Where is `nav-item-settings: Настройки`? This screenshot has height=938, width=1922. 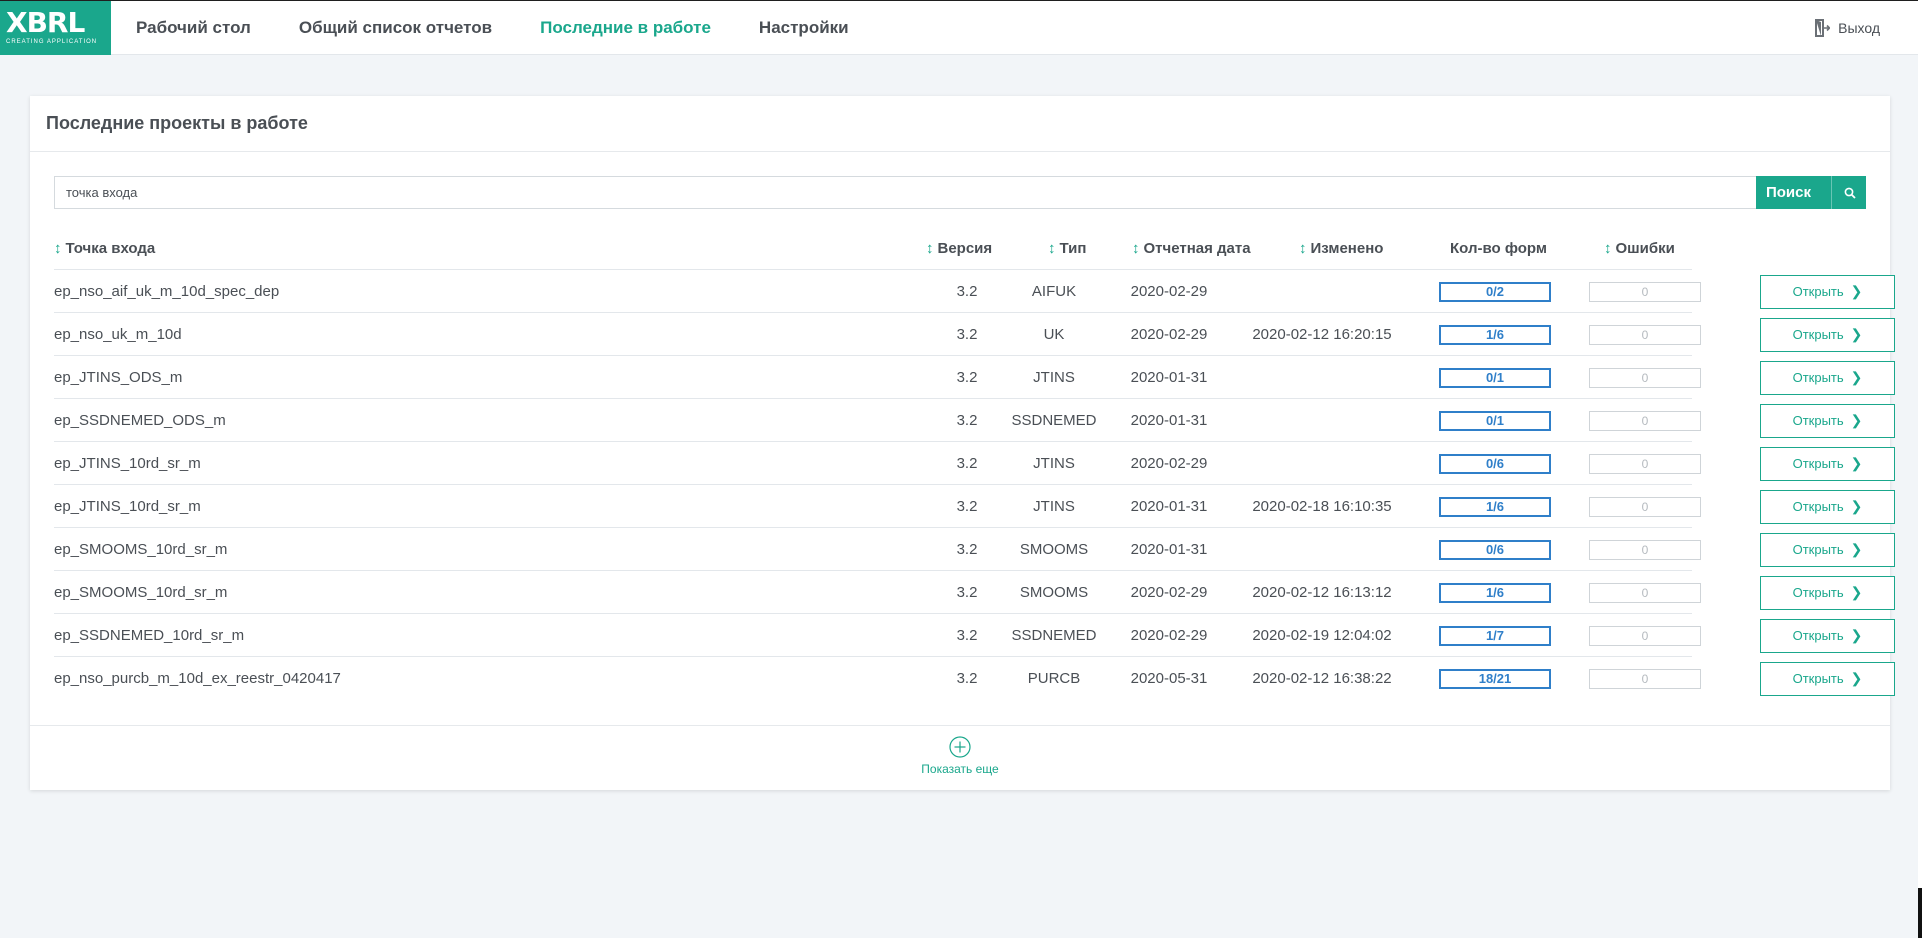 nav-item-settings: Настройки is located at coordinates (804, 28).